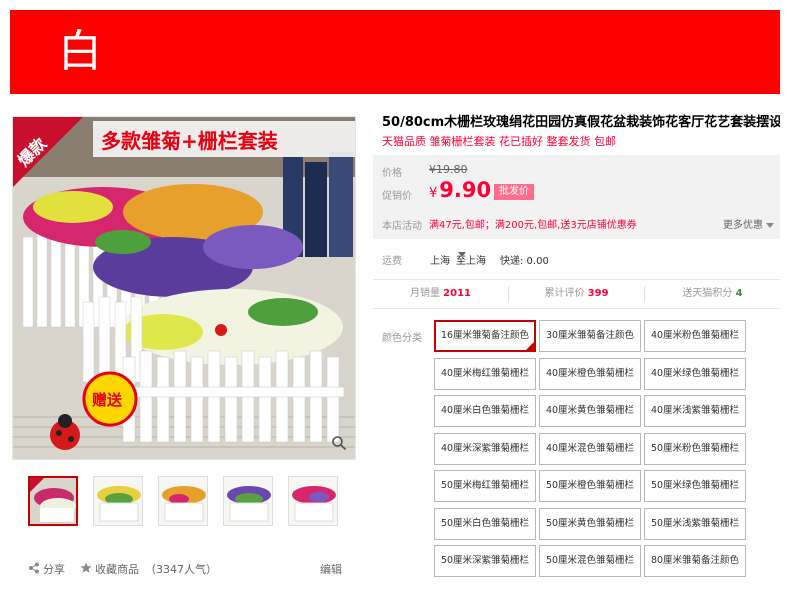  What do you see at coordinates (695, 523) in the screenshot?
I see `color-option: 50厘米浅紫雏菊栅栏` at bounding box center [695, 523].